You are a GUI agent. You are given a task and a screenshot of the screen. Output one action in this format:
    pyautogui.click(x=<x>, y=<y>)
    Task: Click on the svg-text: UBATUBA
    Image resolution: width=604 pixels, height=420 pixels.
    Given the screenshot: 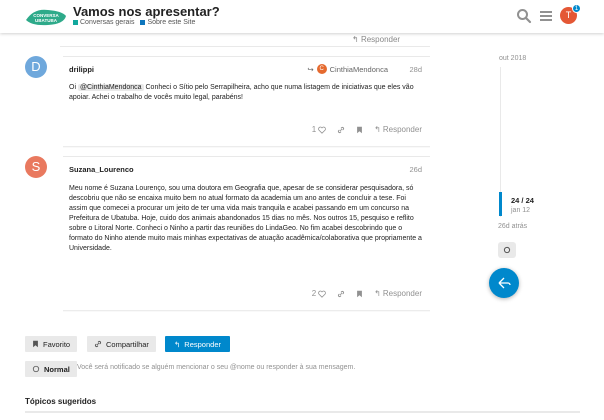 What is the action you would take?
    pyautogui.click(x=46, y=20)
    